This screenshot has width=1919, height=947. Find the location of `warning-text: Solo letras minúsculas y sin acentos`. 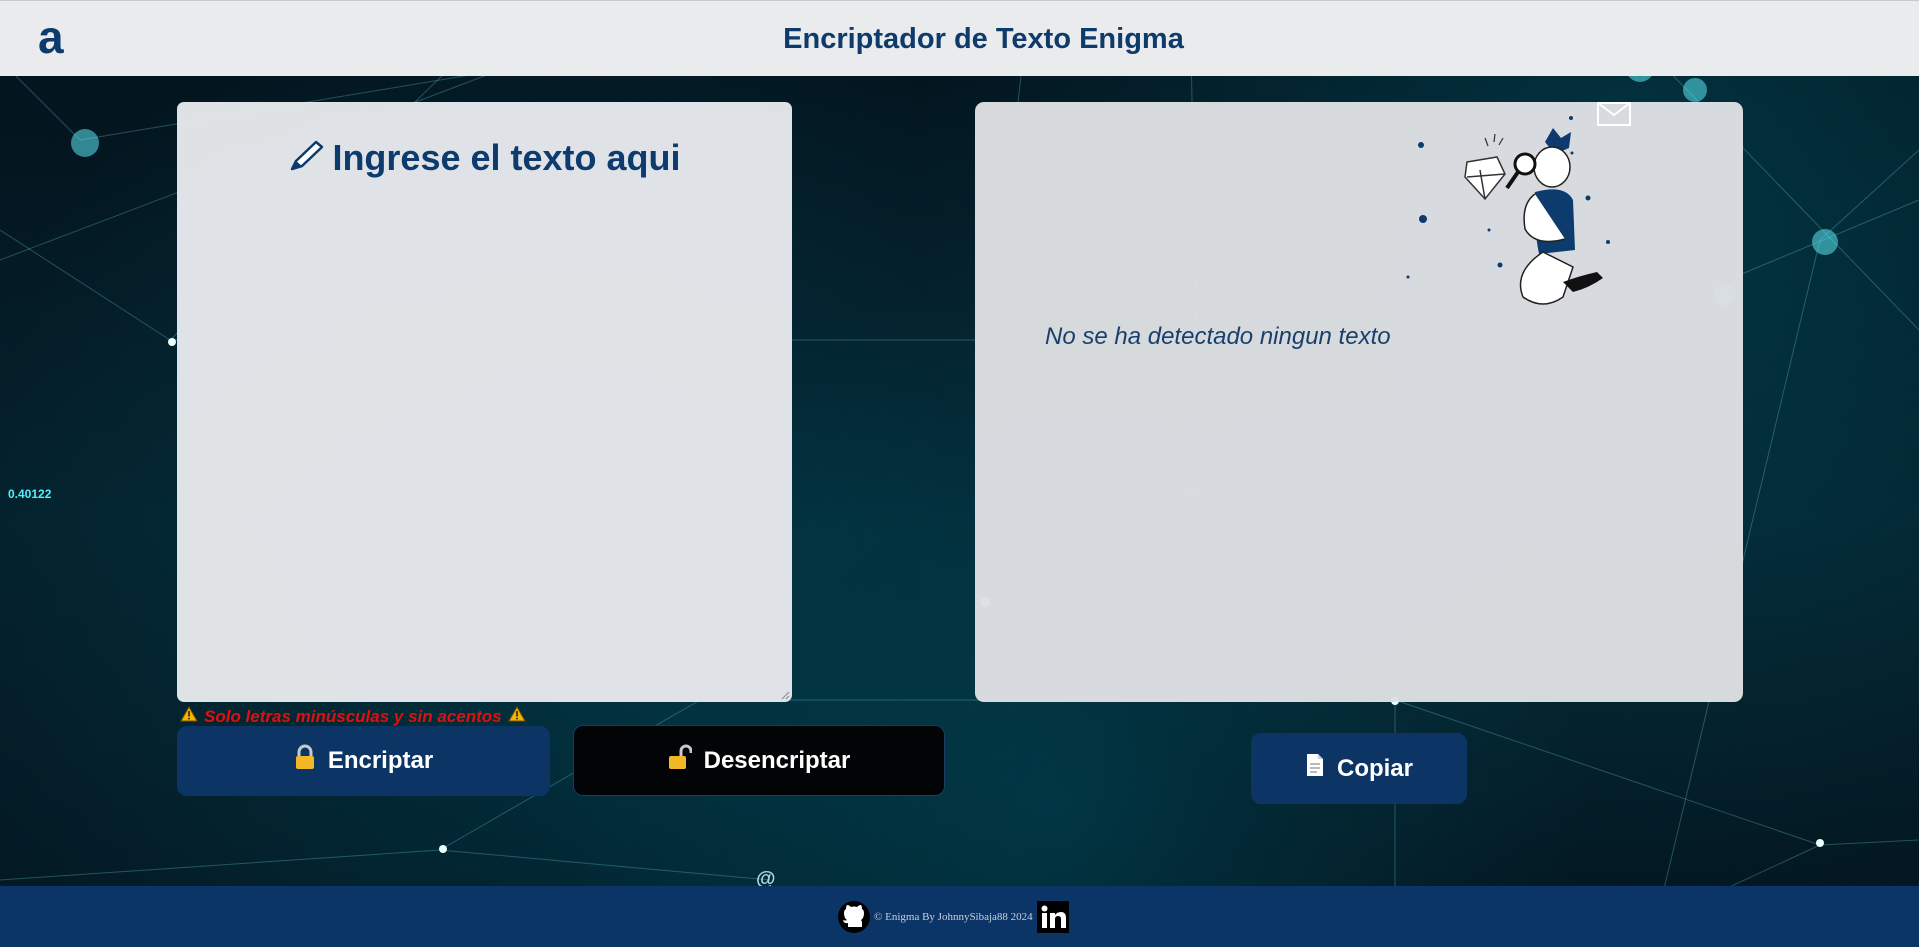

warning-text: Solo letras minúsculas y sin acentos is located at coordinates (353, 716).